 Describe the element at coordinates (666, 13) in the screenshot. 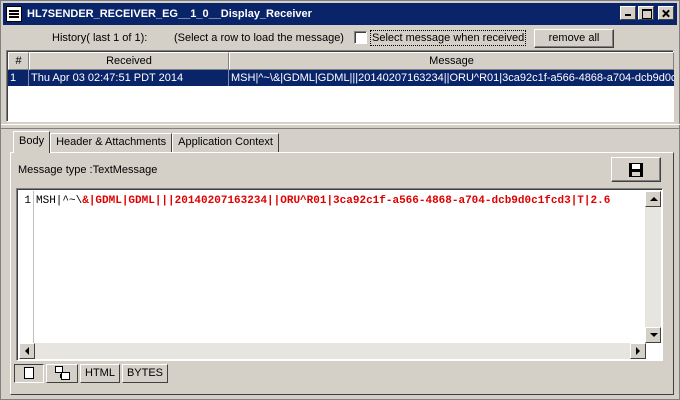

I see `close-button` at that location.